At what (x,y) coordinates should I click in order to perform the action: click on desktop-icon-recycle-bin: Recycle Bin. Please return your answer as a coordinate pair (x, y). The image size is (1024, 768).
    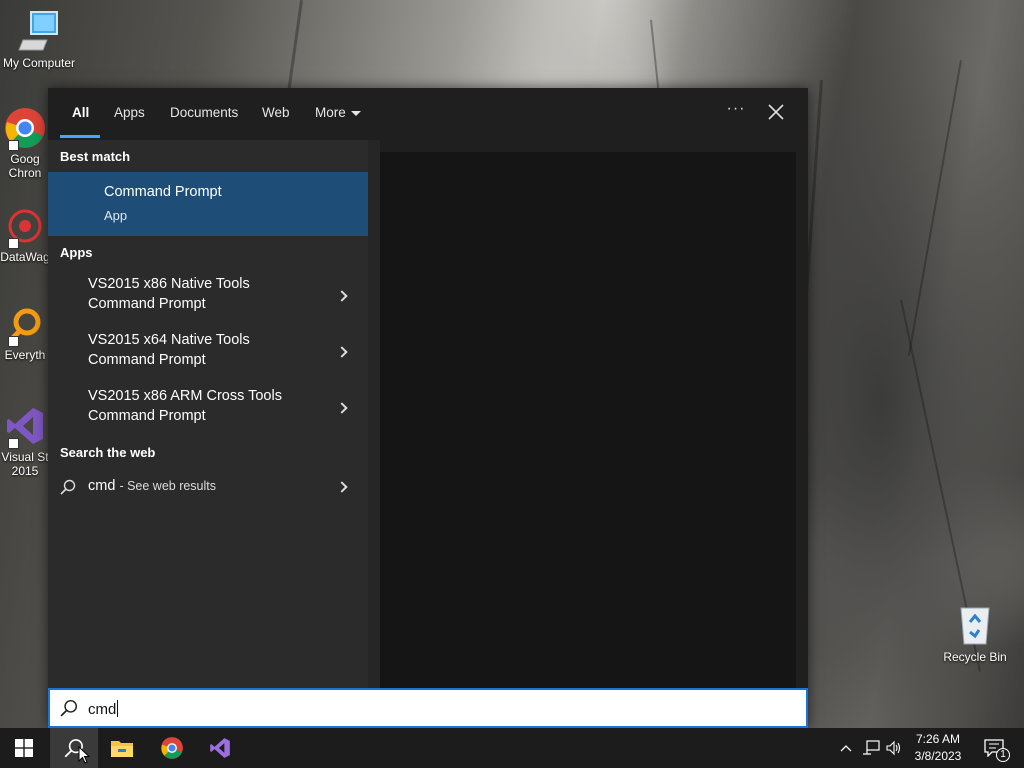
    Looking at the image, I should click on (975, 633).